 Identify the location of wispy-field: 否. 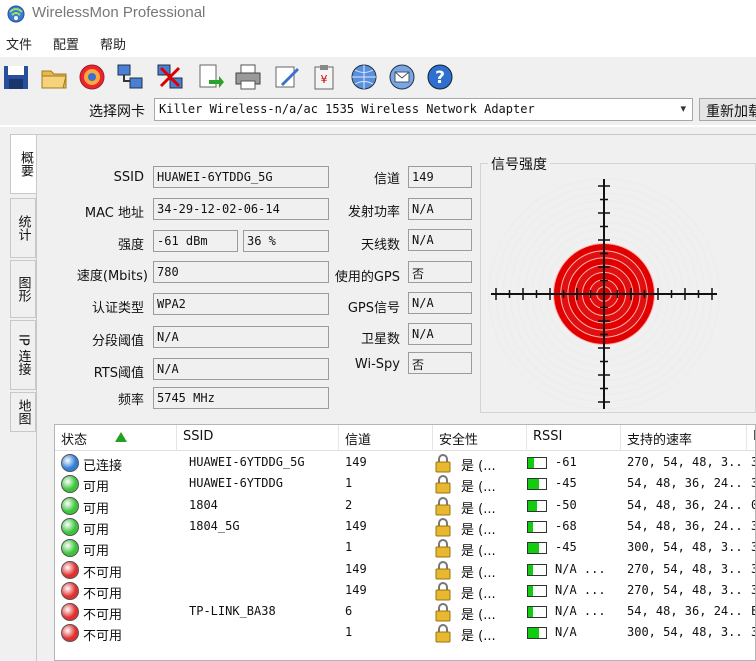
(440, 363).